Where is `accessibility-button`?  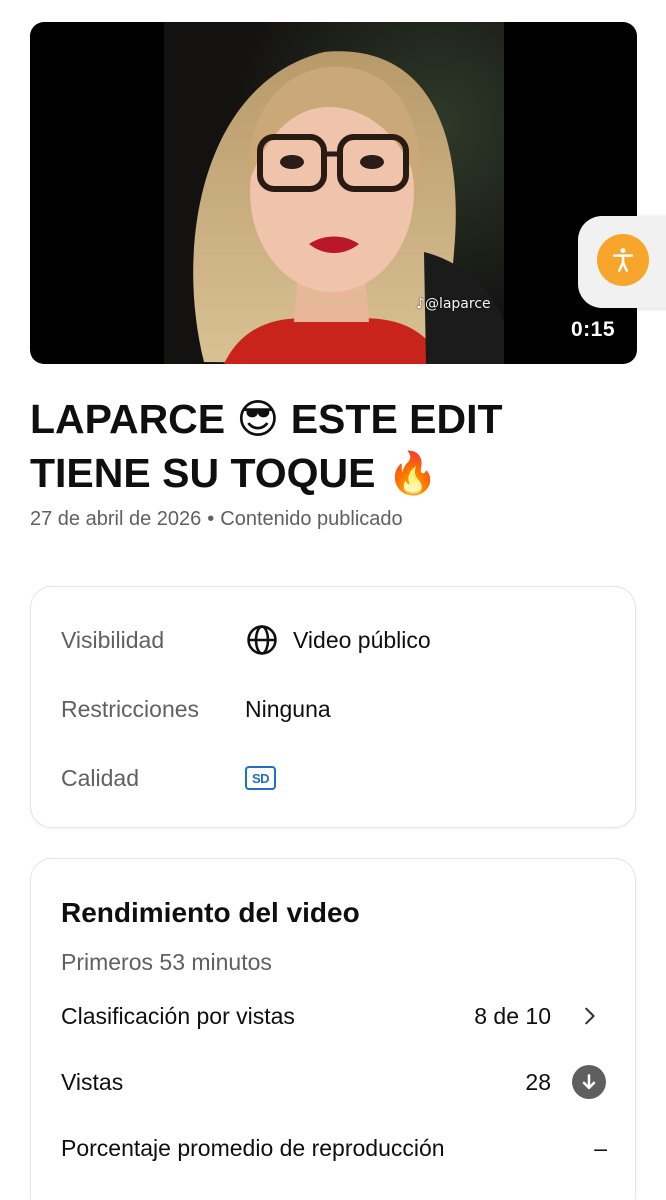
accessibility-button is located at coordinates (623, 260).